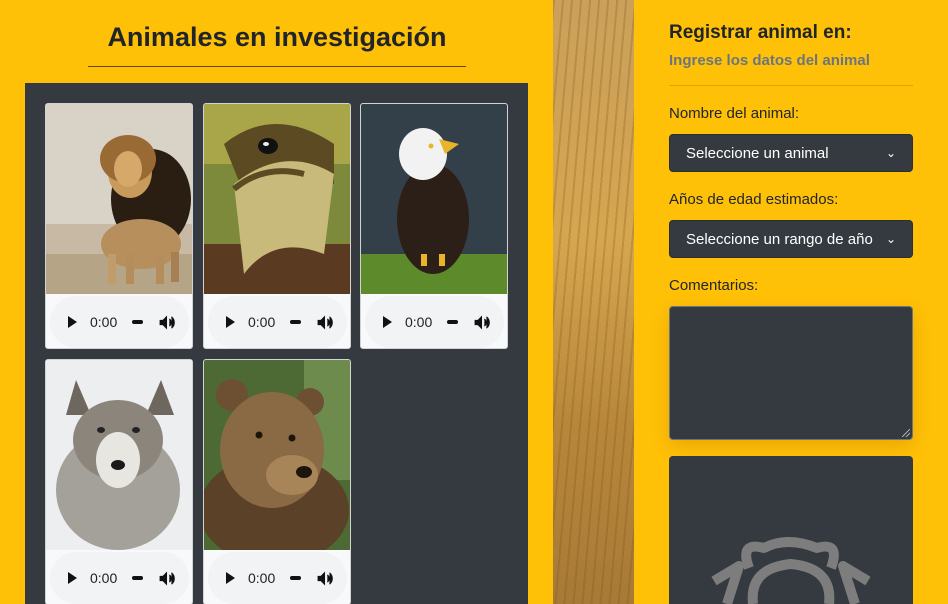  I want to click on eagle-image, so click(434, 199).